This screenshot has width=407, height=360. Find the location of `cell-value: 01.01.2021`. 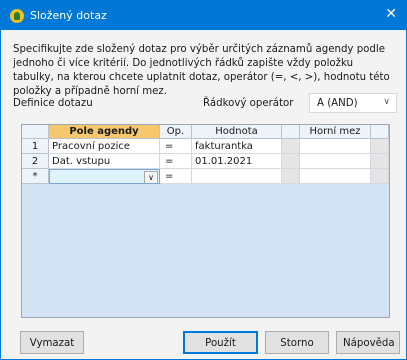

cell-value: 01.01.2021 is located at coordinates (237, 161).